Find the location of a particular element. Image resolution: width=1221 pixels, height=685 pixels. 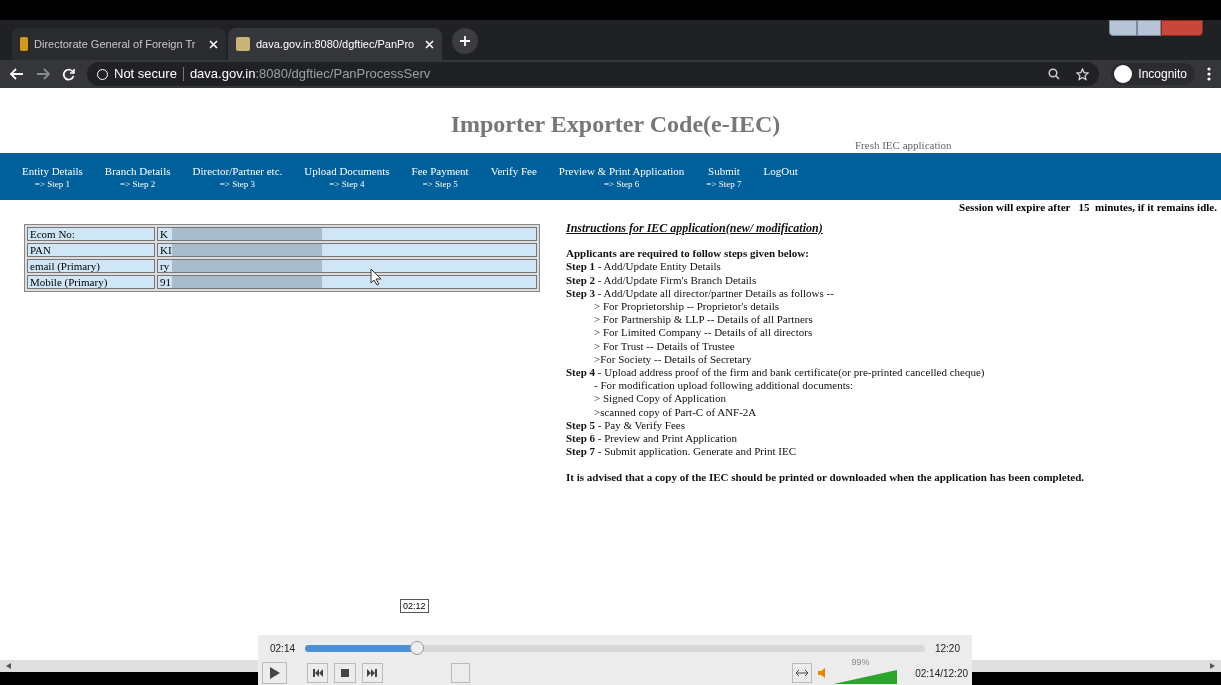

menu-icon is located at coordinates (1209, 74).